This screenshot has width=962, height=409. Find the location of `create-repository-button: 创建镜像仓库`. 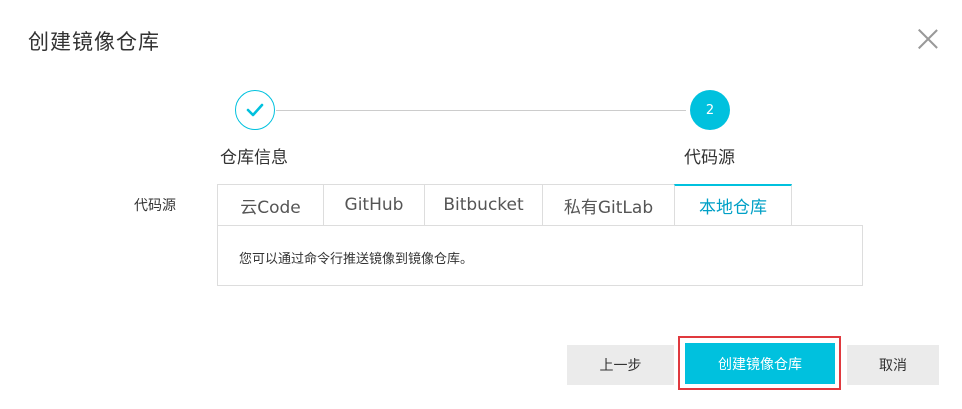

create-repository-button: 创建镜像仓库 is located at coordinates (760, 363).